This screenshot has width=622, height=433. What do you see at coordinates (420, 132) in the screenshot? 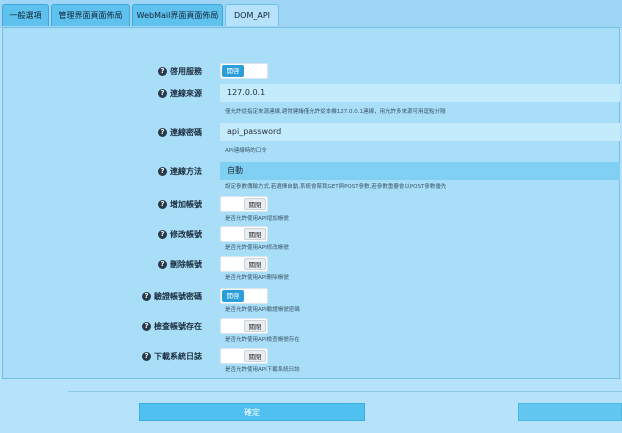
I see `password-input: api_password` at bounding box center [420, 132].